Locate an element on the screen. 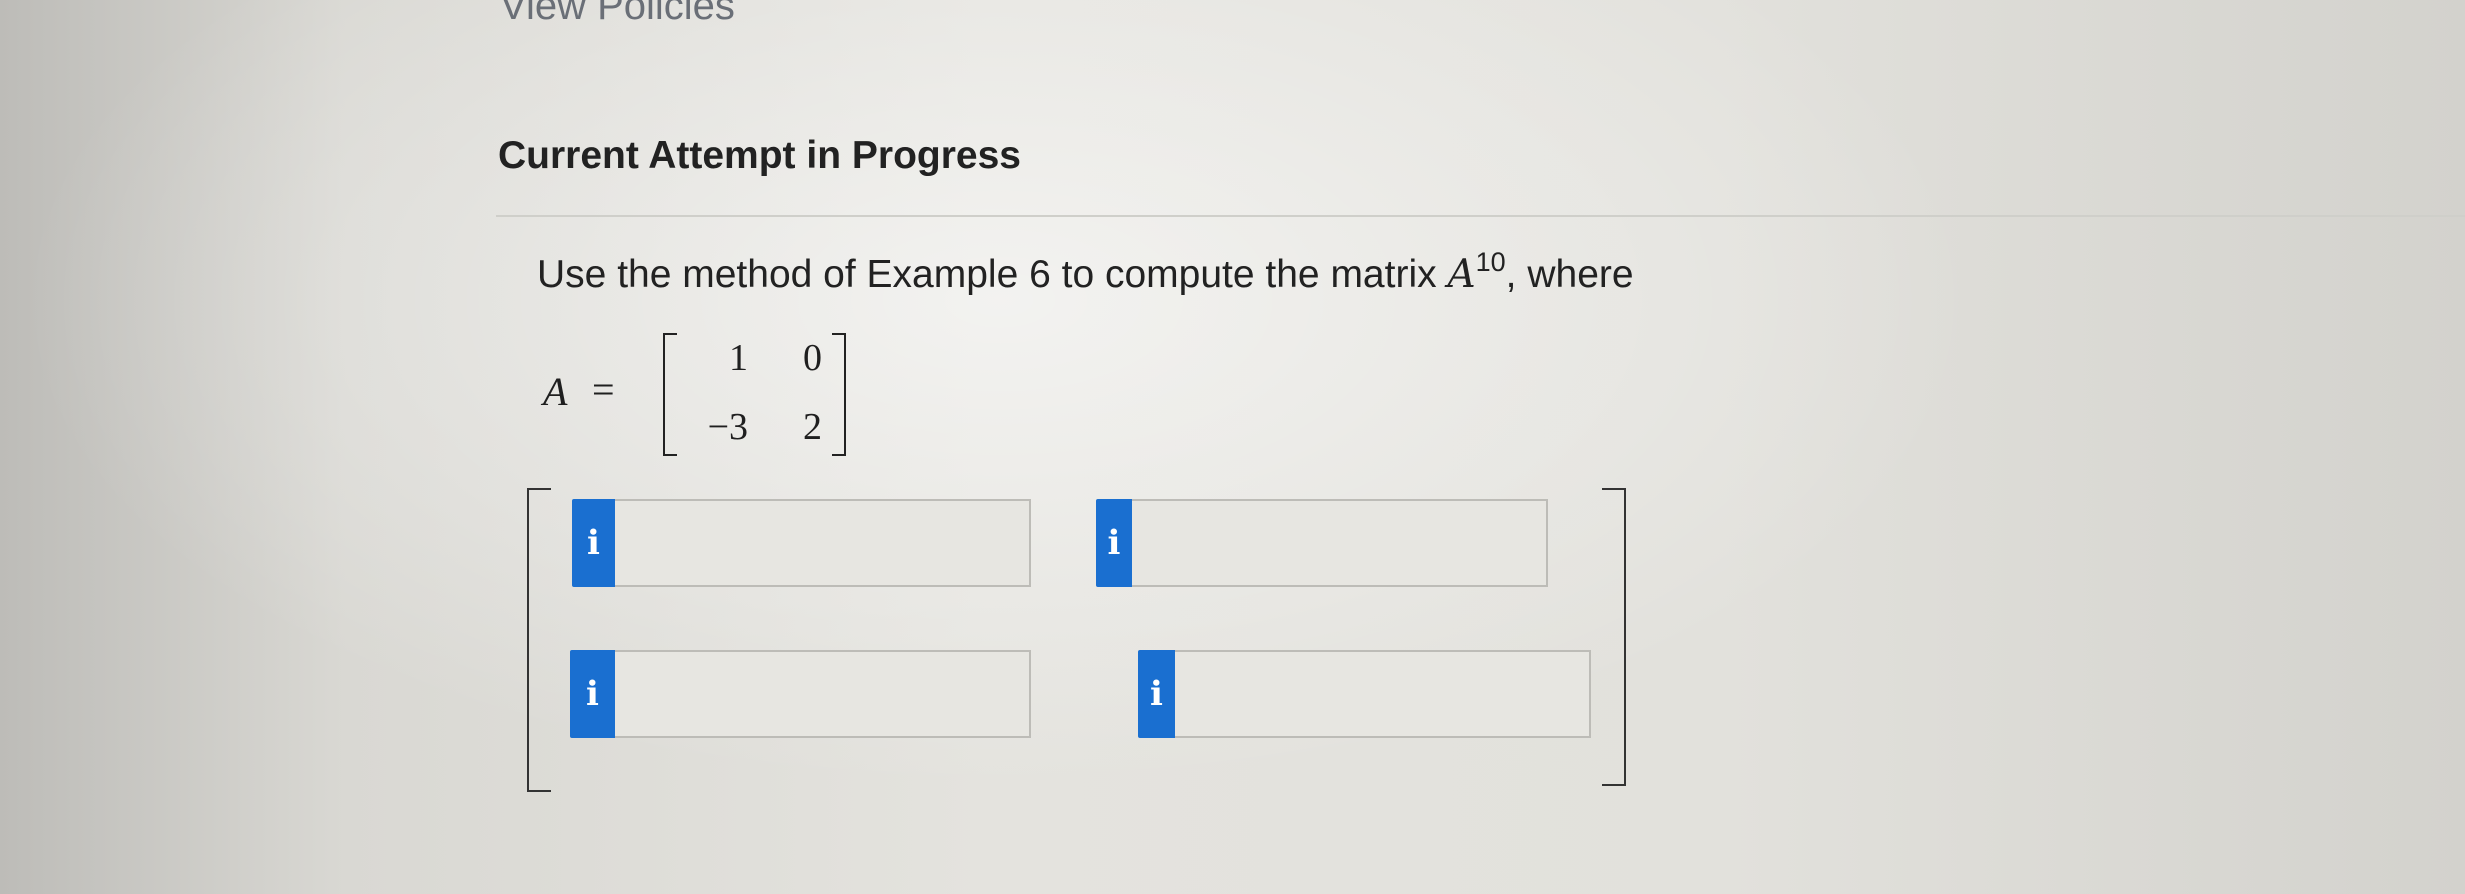 This screenshot has height=894, width=2465. answer-input-r2c2 is located at coordinates (1383, 694).